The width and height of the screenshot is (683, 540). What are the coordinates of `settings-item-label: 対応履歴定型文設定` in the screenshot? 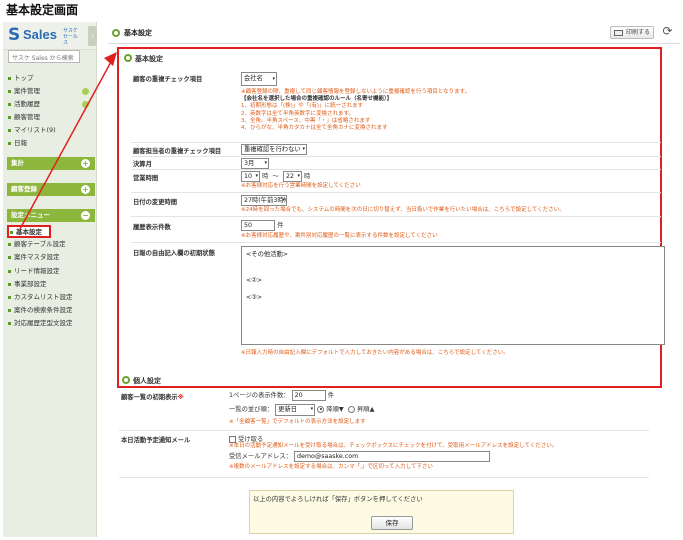 It's located at (43, 323).